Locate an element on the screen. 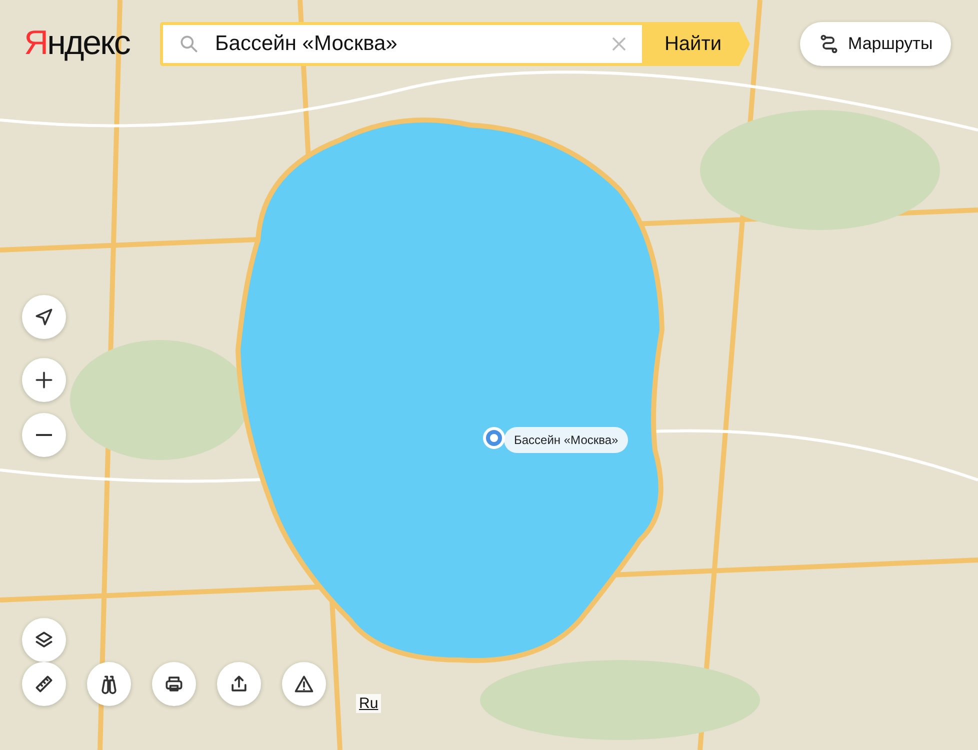  search-icon is located at coordinates (189, 44).